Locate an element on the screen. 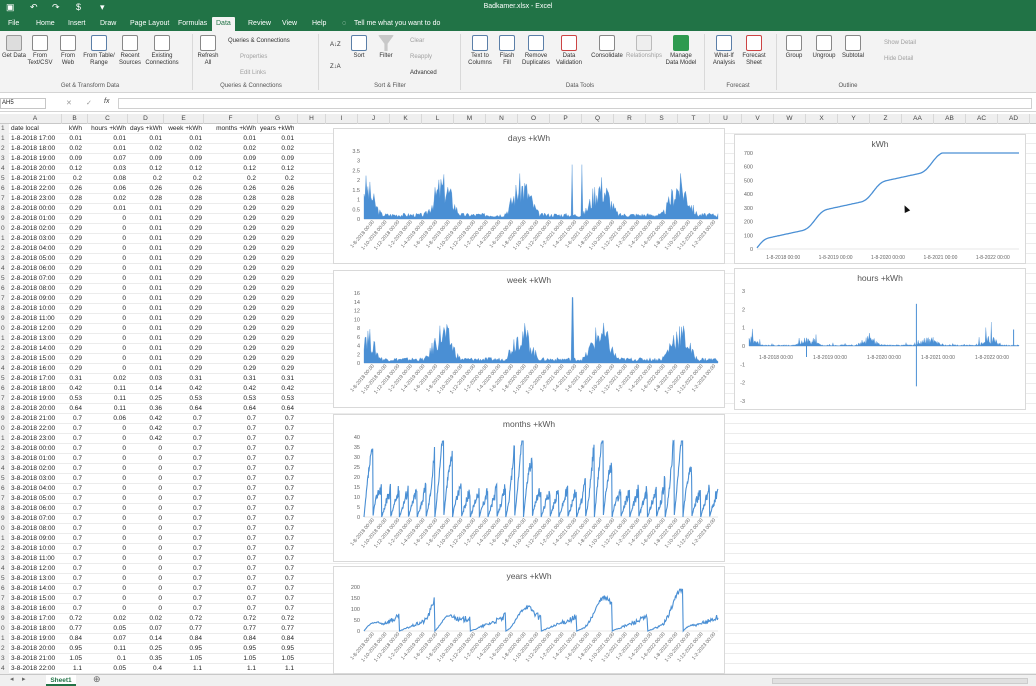 The height and width of the screenshot is (686, 1036). cell-value: 0.2 is located at coordinates (277, 179).